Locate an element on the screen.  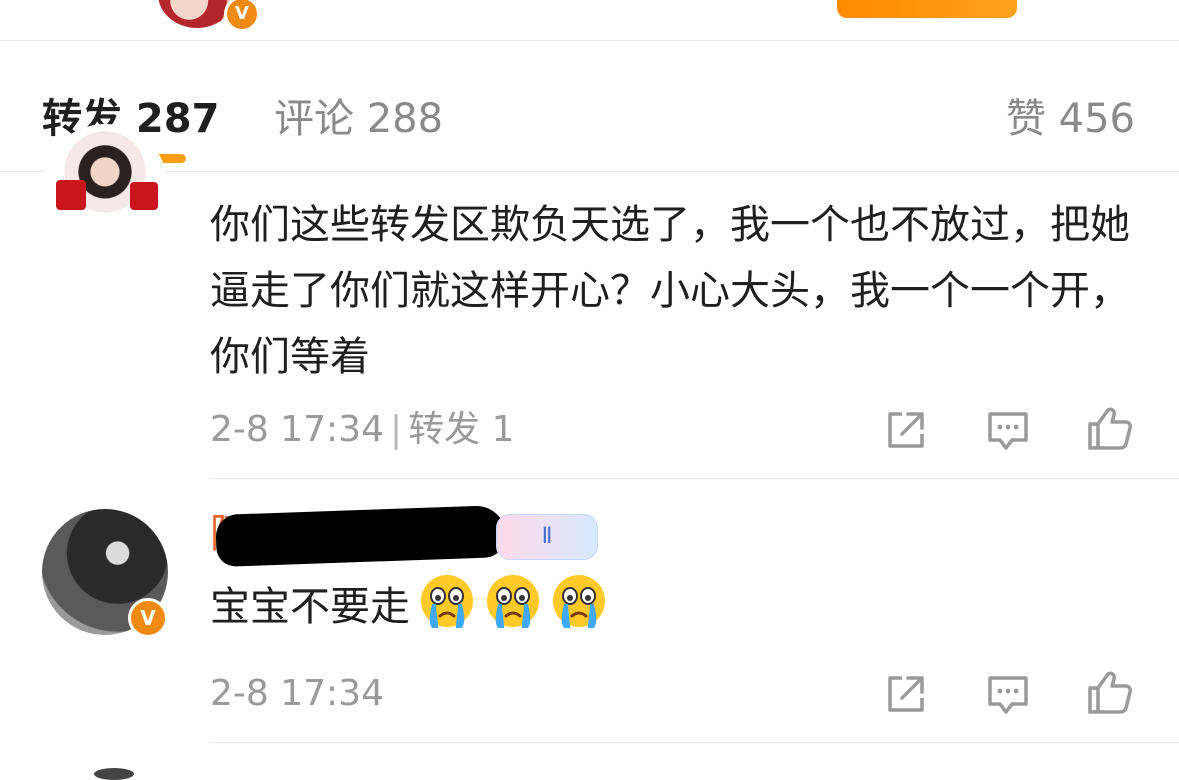
username-row: 阿 Ⅱ is located at coordinates (410, 536).